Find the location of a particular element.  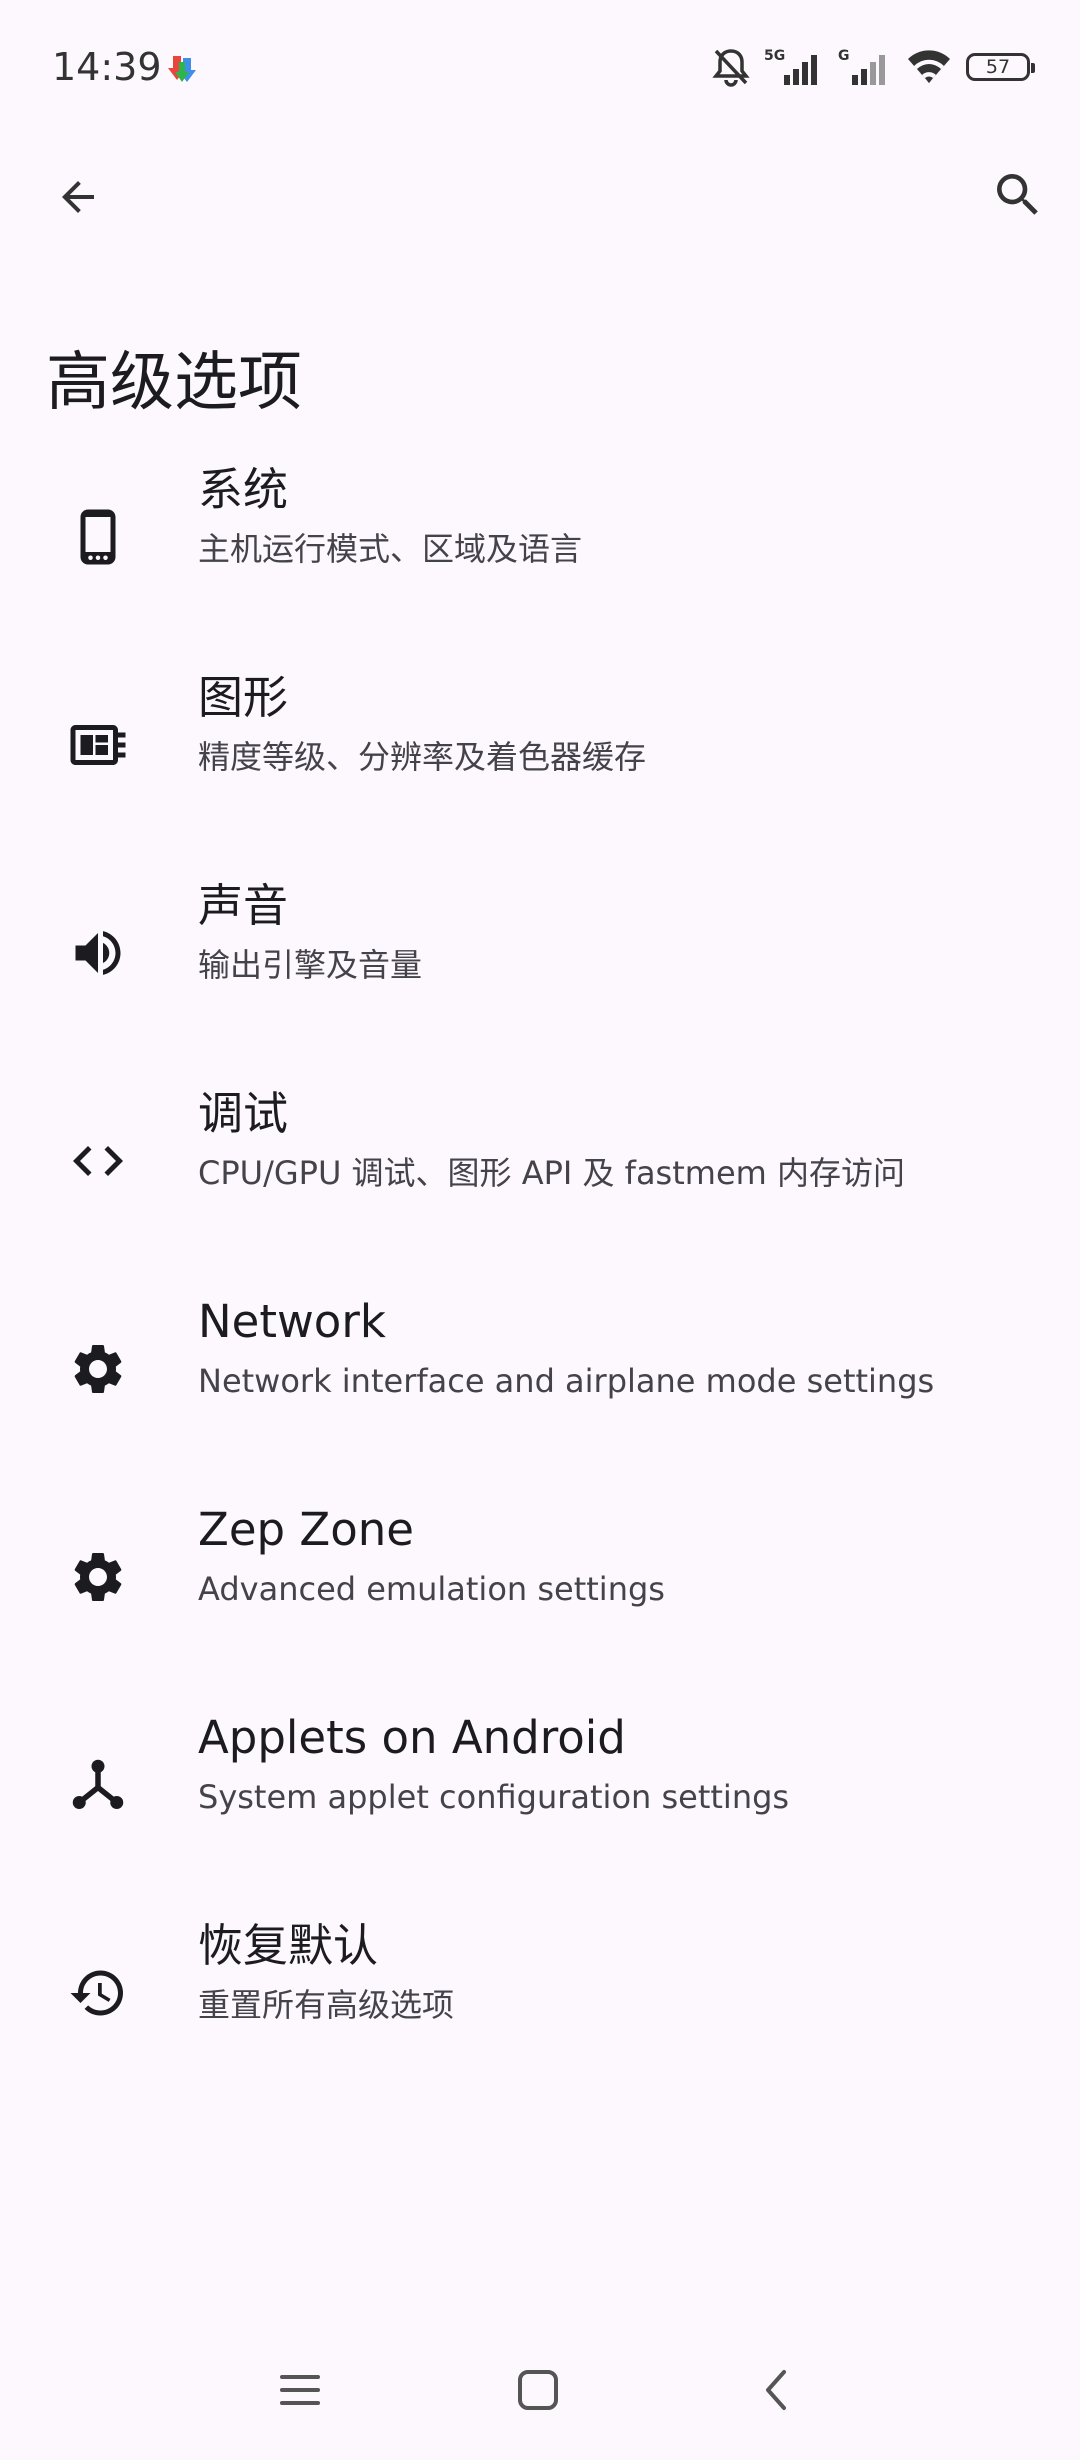

nav-home-button is located at coordinates (538, 2390).